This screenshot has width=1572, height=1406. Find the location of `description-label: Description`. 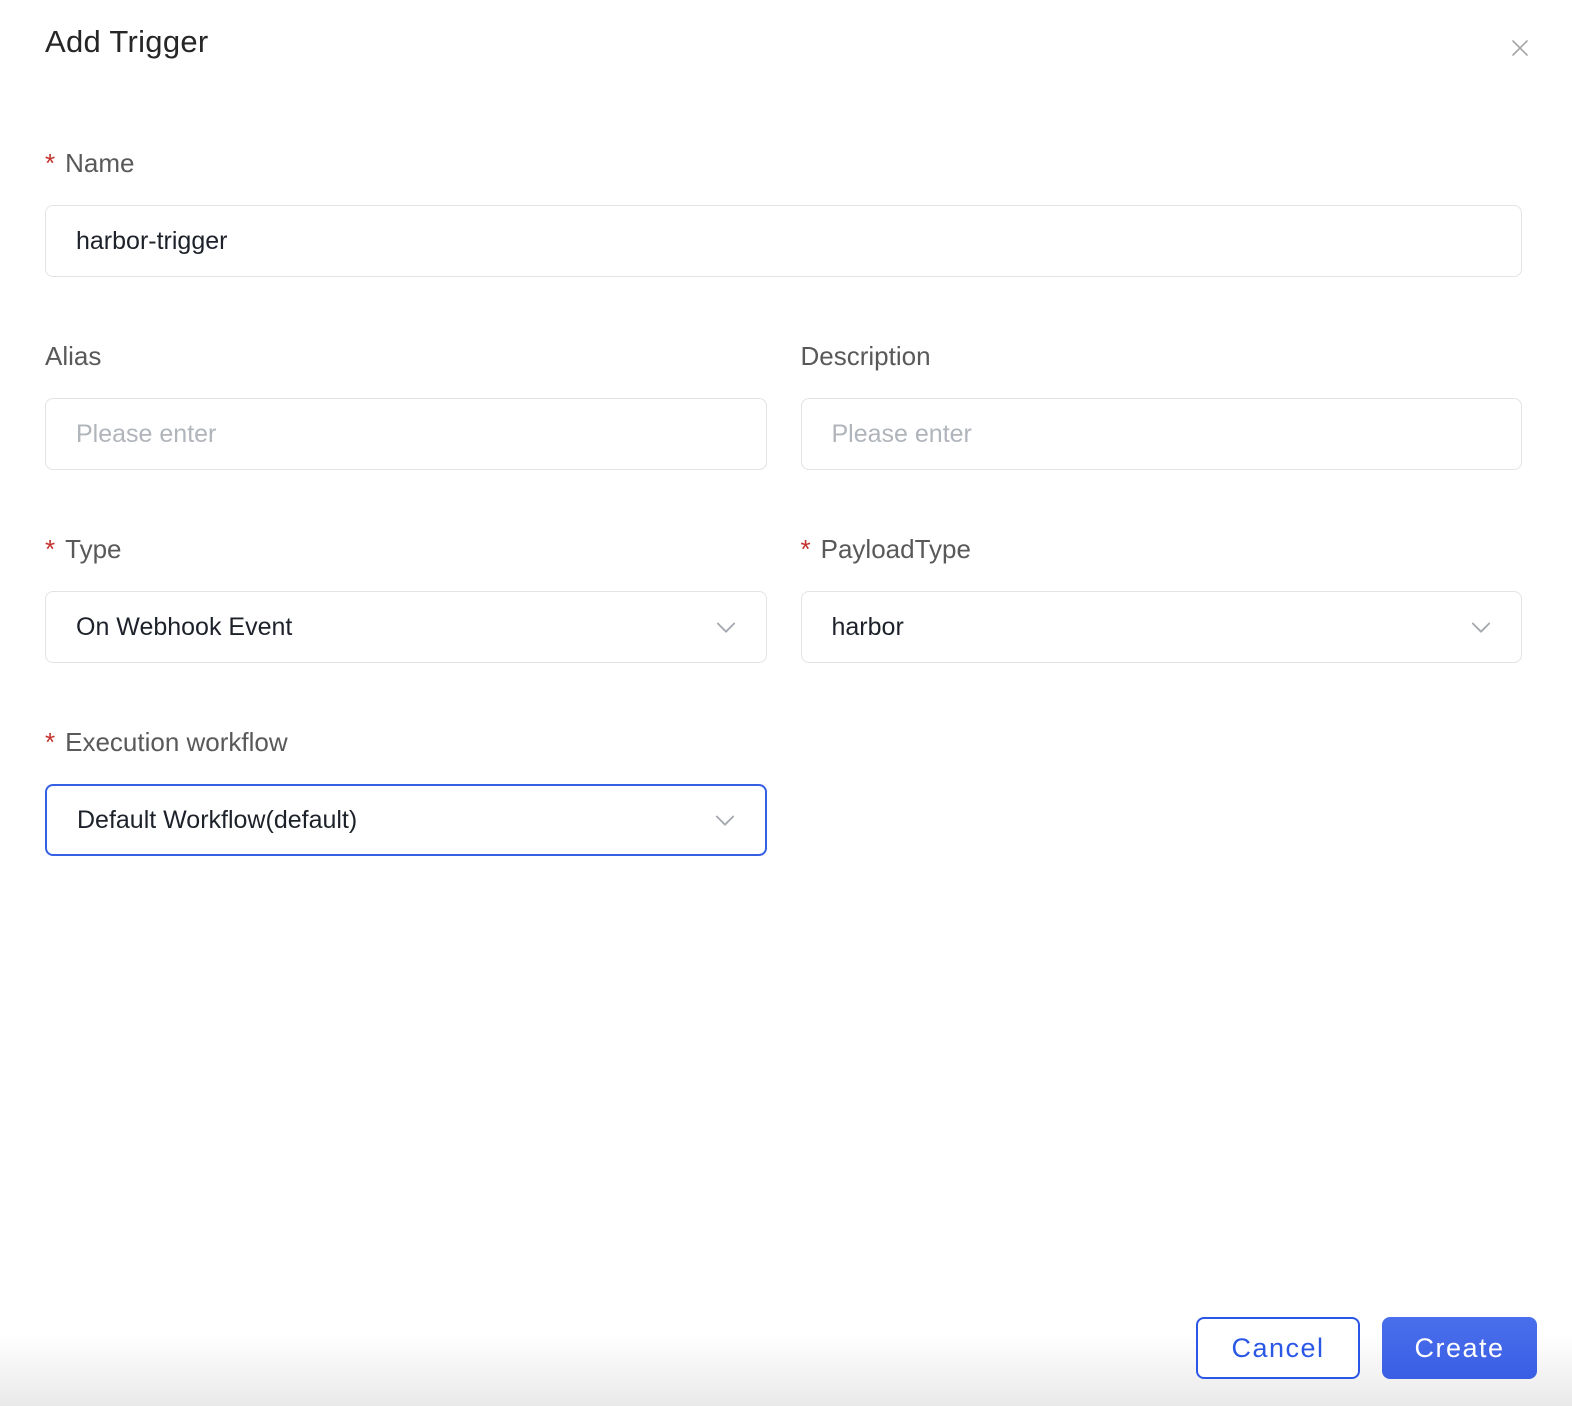

description-label: Description is located at coordinates (865, 356).